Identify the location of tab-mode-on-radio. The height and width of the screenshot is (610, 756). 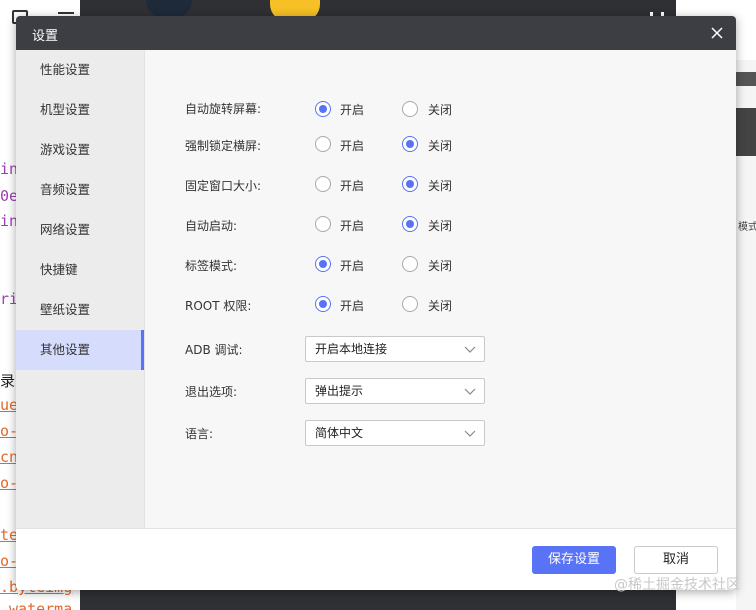
(323, 264).